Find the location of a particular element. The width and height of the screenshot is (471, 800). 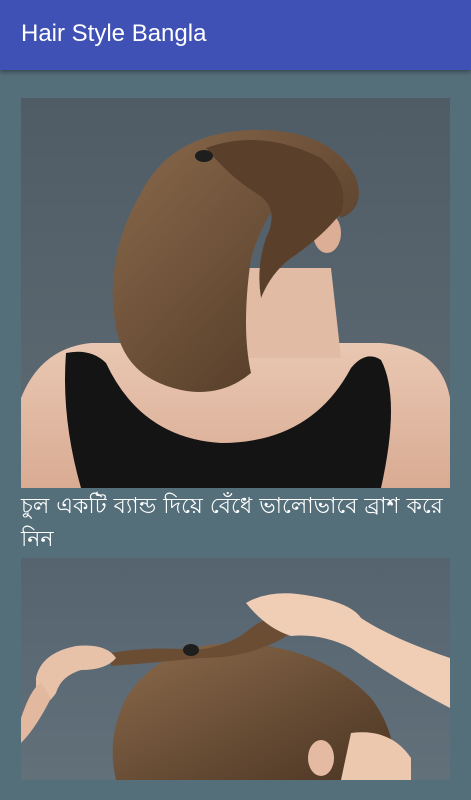

app-title: Hair Style Bangla is located at coordinates (114, 33).